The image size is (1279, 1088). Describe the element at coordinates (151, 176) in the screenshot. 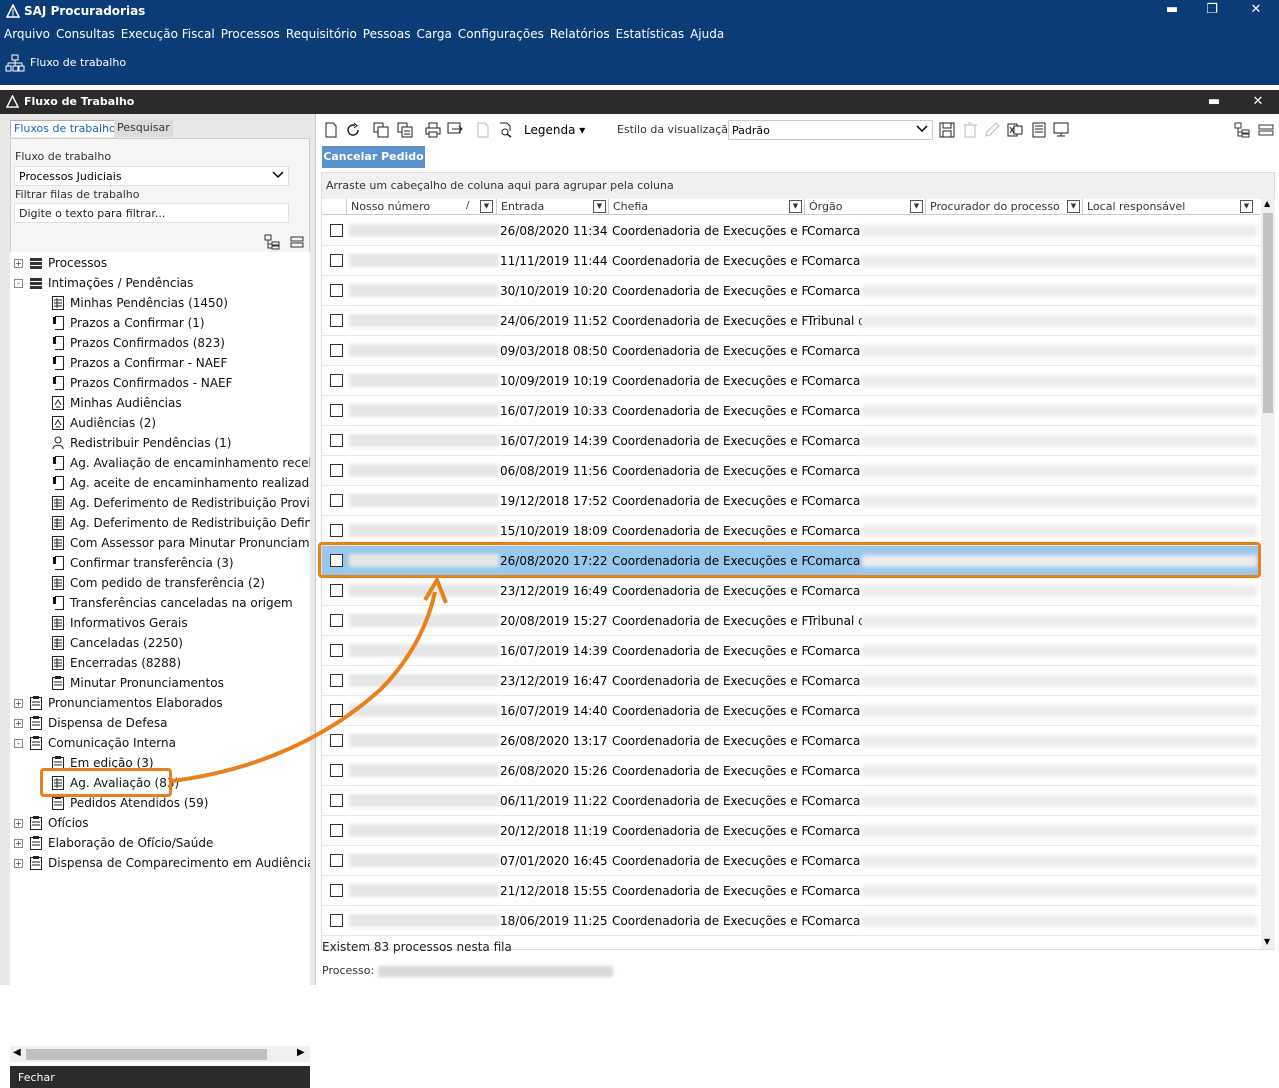

I see `flow-select: Processos Judiciais` at that location.